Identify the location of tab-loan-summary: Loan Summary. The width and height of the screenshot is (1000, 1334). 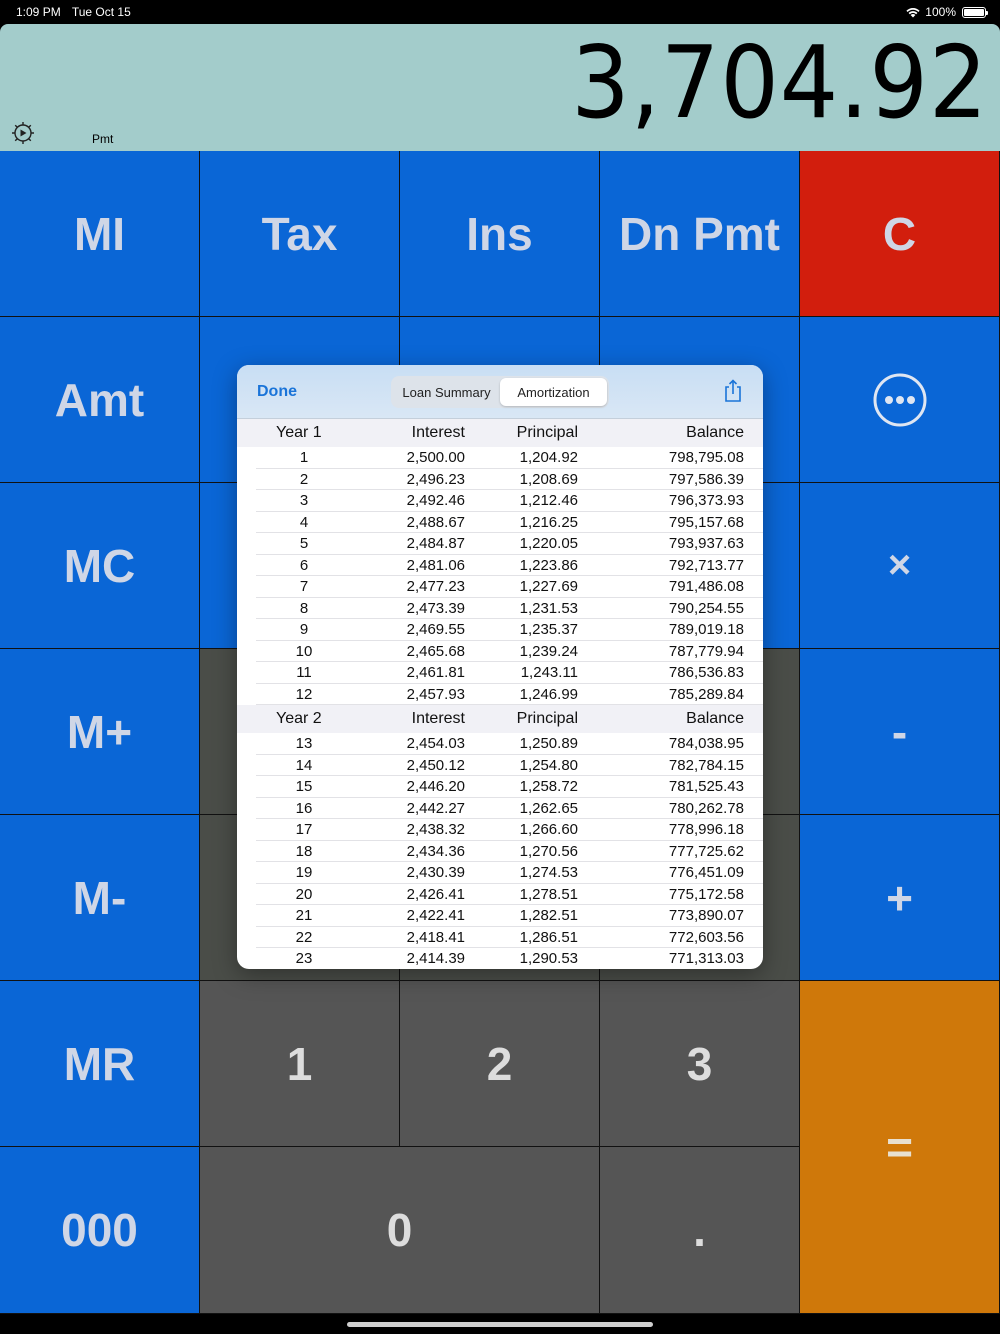
(446, 392).